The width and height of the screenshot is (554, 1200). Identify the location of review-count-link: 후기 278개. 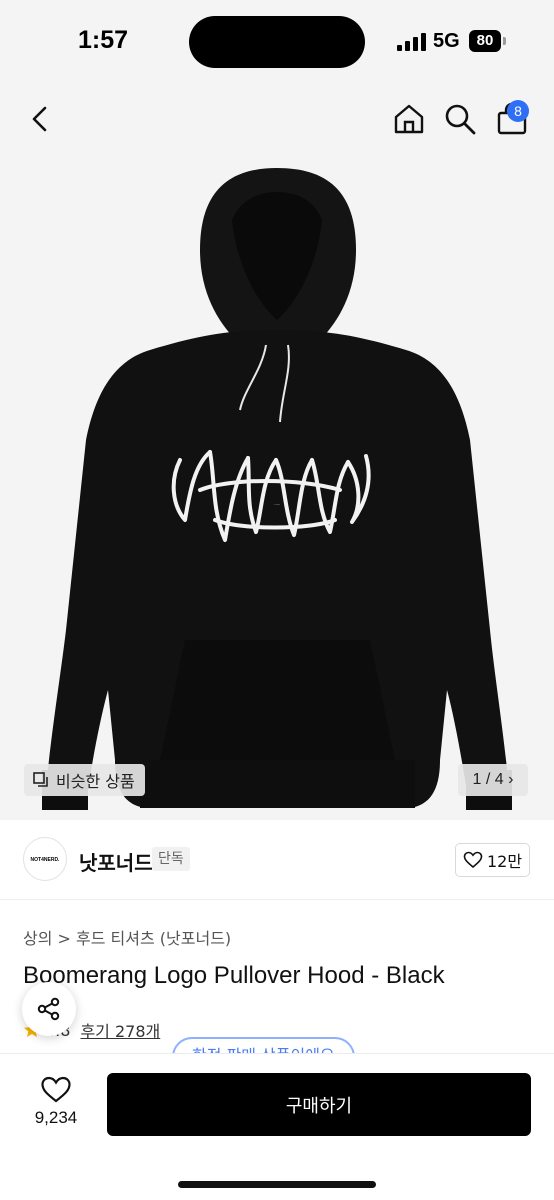
(120, 1030).